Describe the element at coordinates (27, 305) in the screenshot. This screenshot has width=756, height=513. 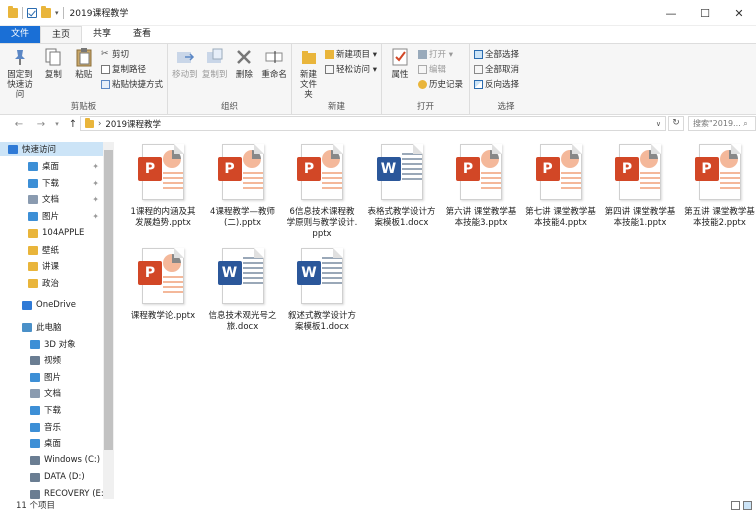
I see `cloud-icon` at that location.